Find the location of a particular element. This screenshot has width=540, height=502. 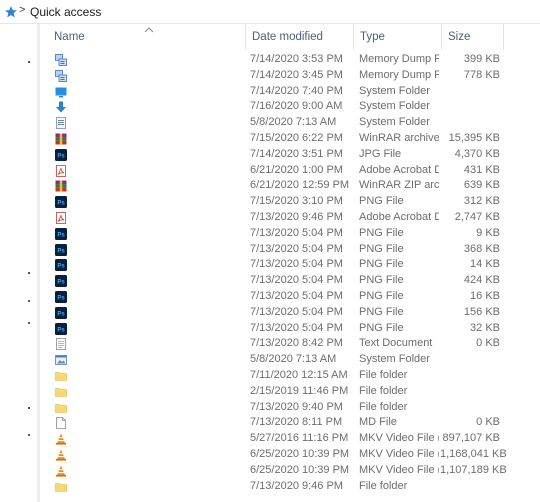

type-cell: Text Document is located at coordinates (396, 343).